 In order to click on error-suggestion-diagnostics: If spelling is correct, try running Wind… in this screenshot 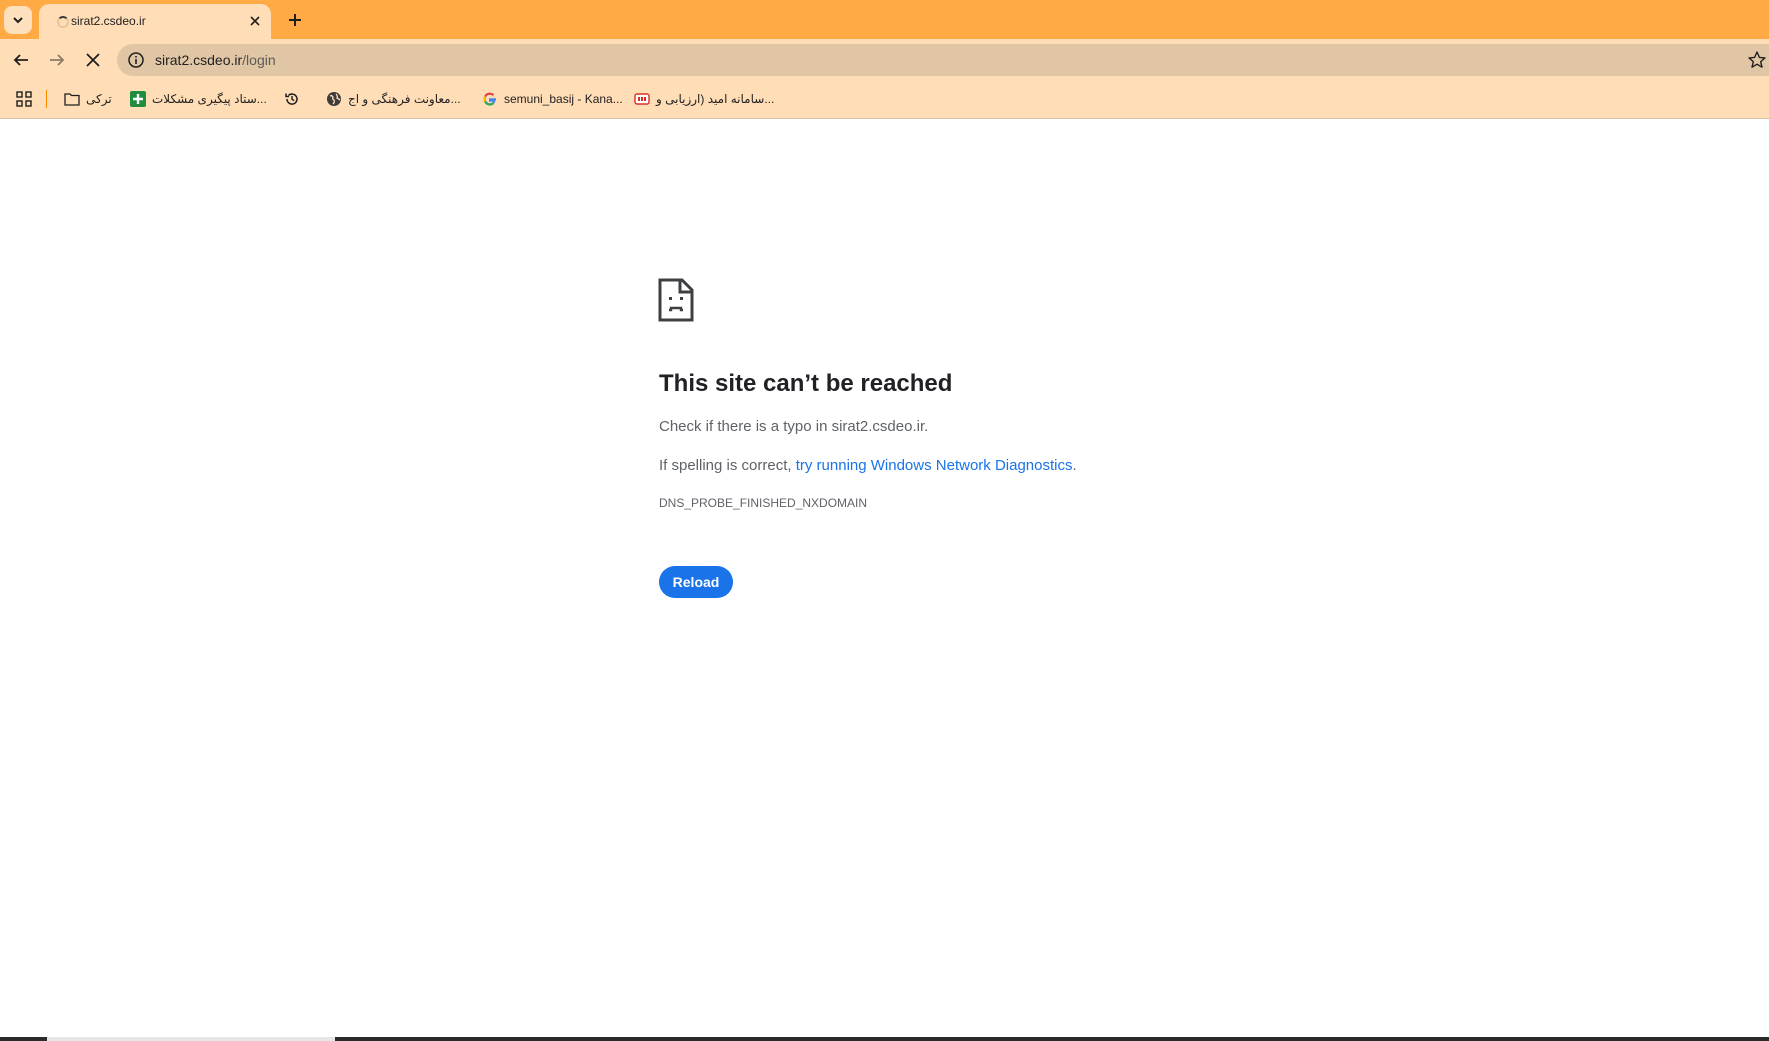, I will do `click(868, 465)`.